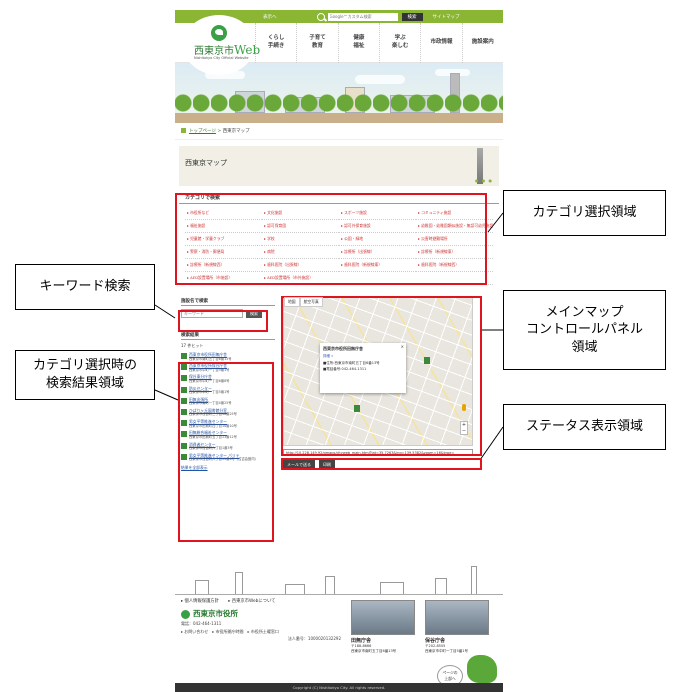 The image size is (680, 692). What do you see at coordinates (183, 130) in the screenshot?
I see `home-icon` at bounding box center [183, 130].